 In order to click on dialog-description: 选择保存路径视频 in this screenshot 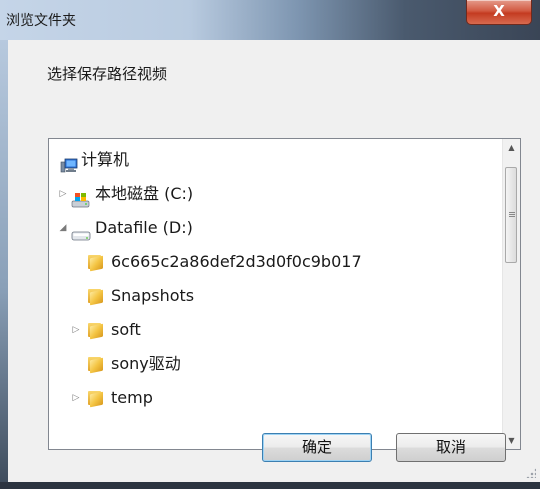, I will do `click(107, 74)`.